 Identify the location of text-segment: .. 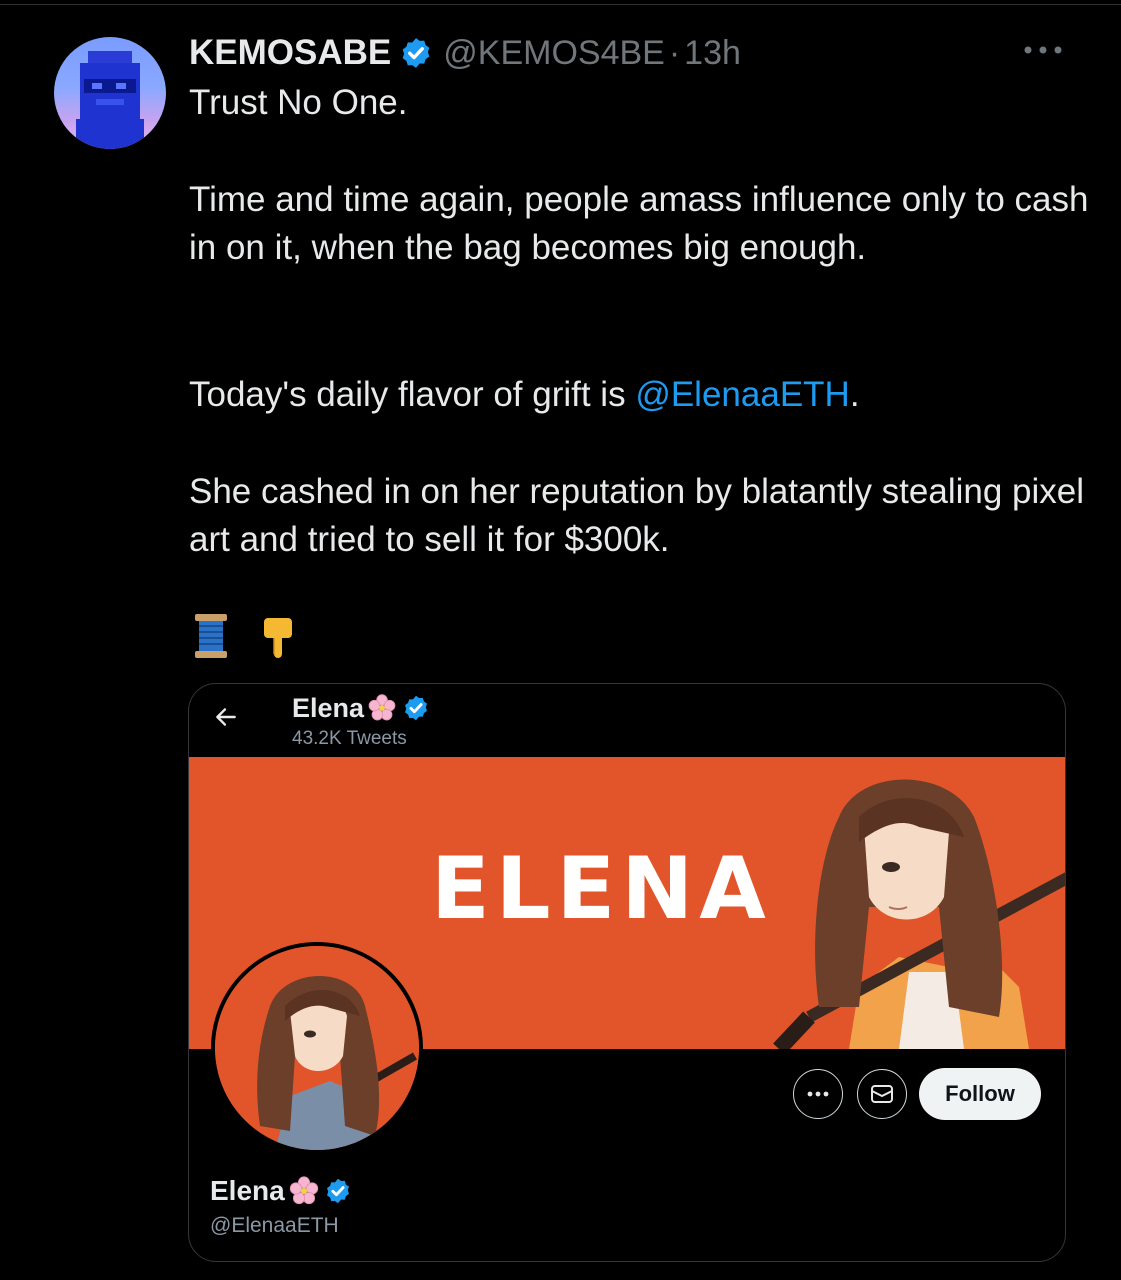
(854, 394).